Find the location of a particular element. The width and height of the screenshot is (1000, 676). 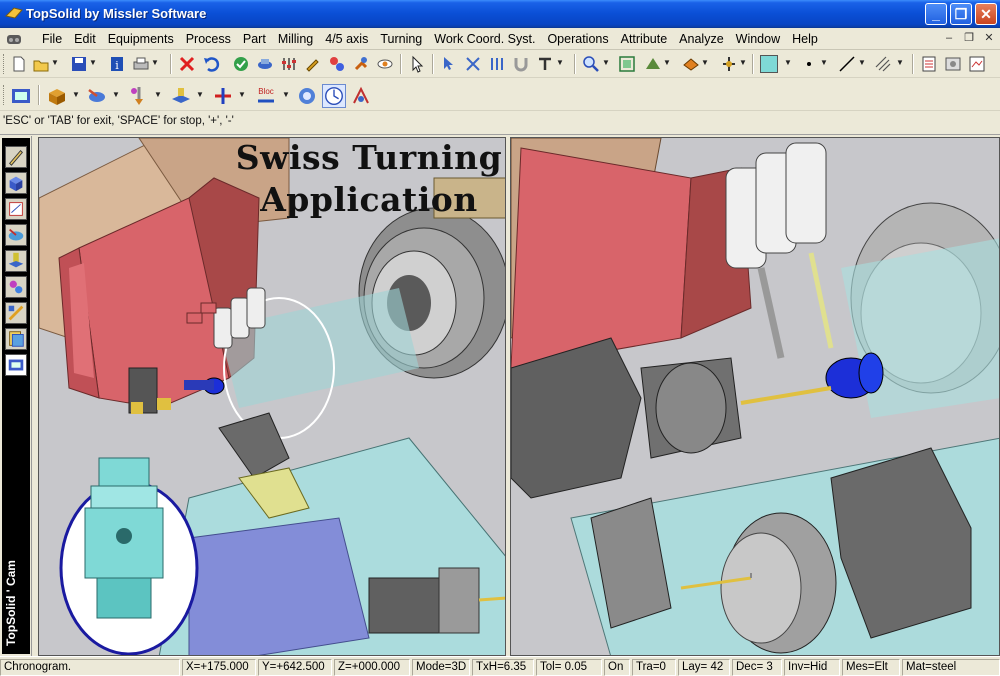

cam-machine-icon is located at coordinates (16, 365).